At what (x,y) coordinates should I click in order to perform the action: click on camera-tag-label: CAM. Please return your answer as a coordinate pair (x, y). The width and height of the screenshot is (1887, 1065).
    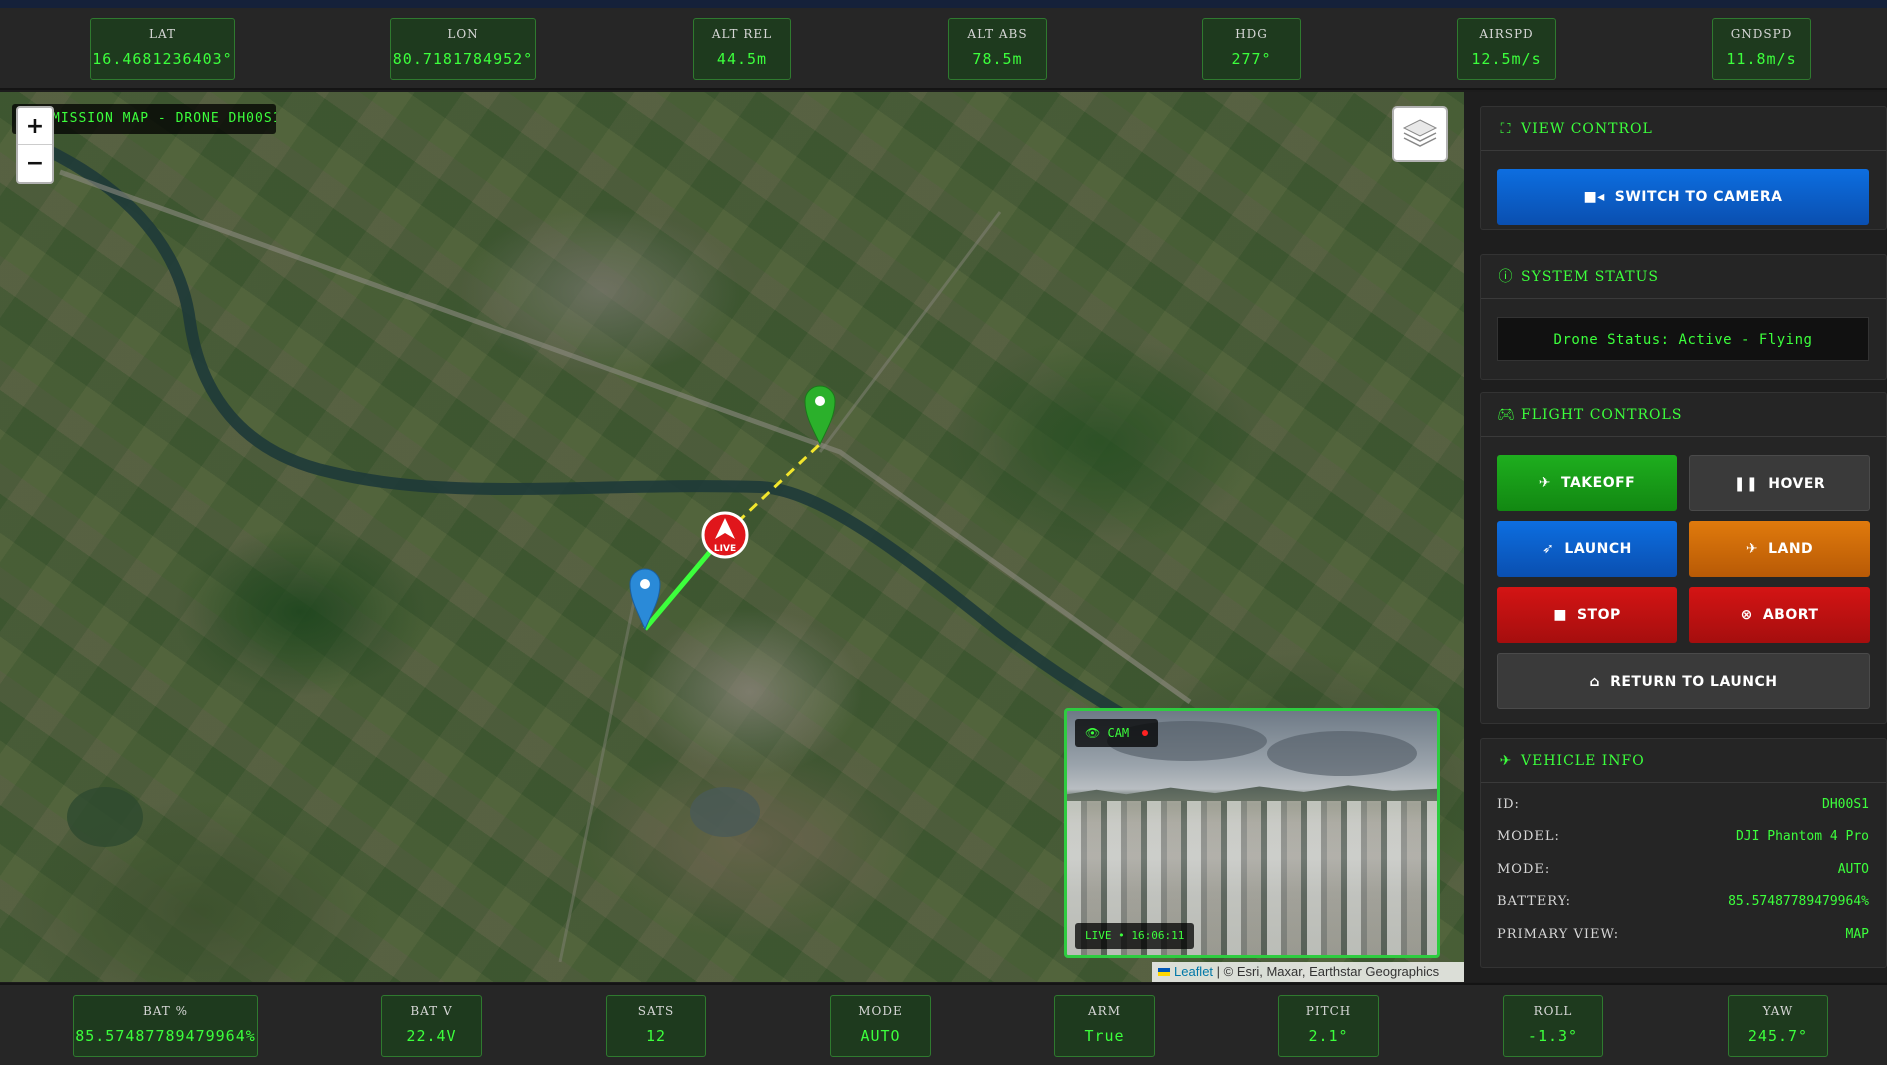
    Looking at the image, I should click on (1118, 733).